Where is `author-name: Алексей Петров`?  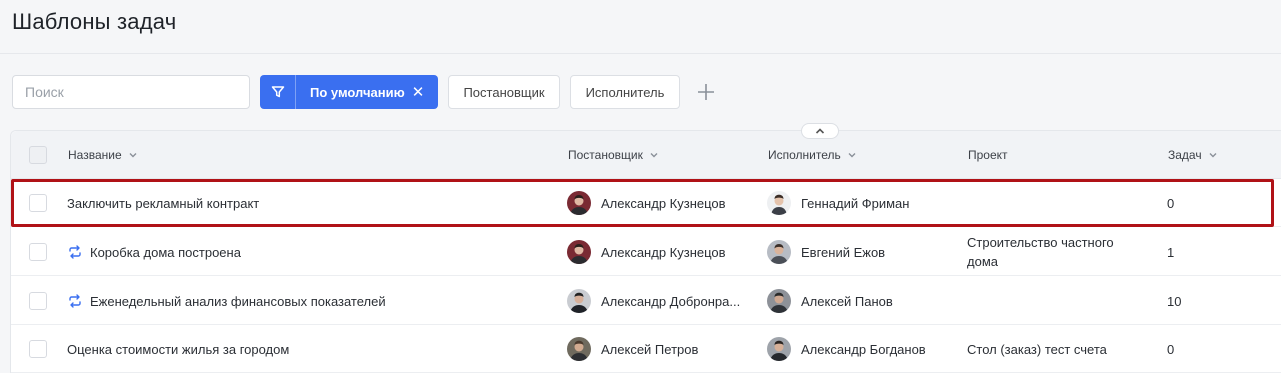 author-name: Алексей Петров is located at coordinates (650, 349).